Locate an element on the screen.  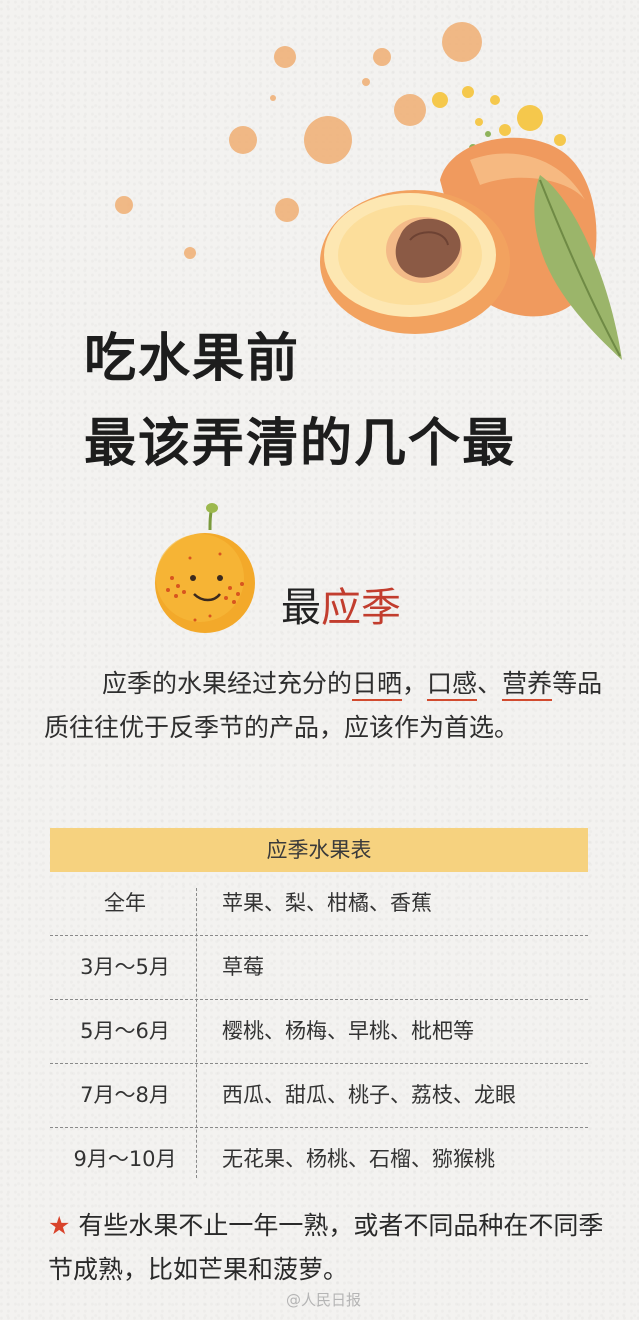
row-period: 9月～10月 is located at coordinates (125, 1159).